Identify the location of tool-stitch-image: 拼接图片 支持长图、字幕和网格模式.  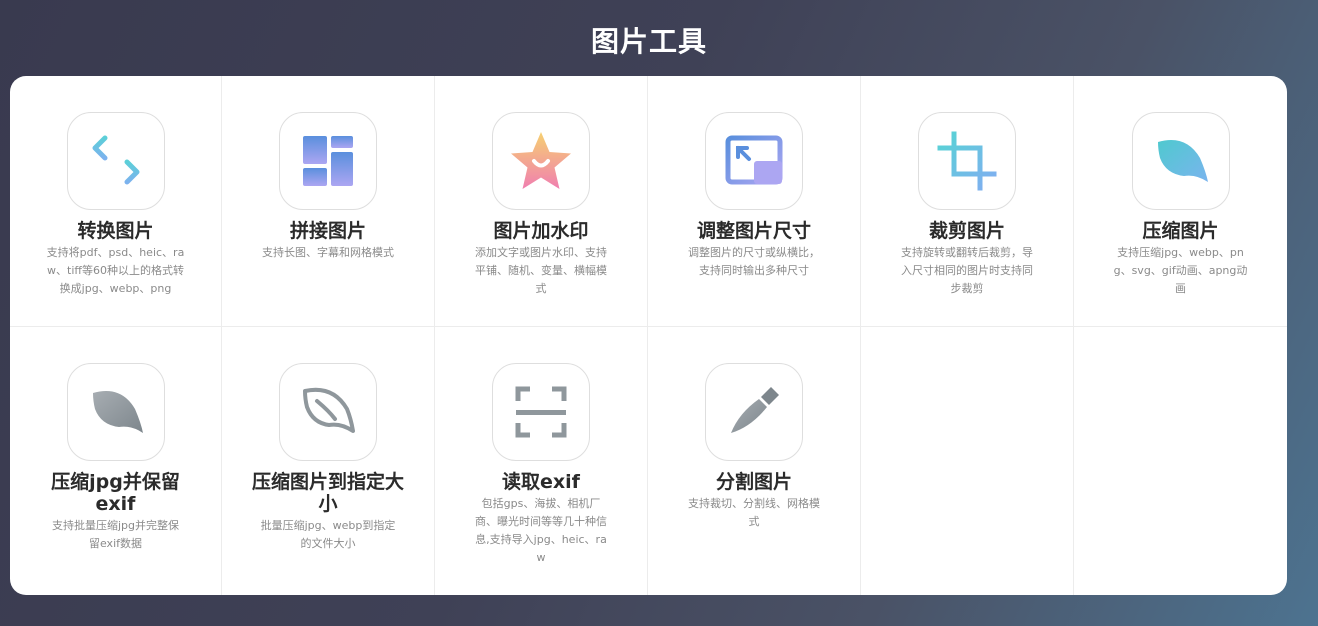
(328, 201).